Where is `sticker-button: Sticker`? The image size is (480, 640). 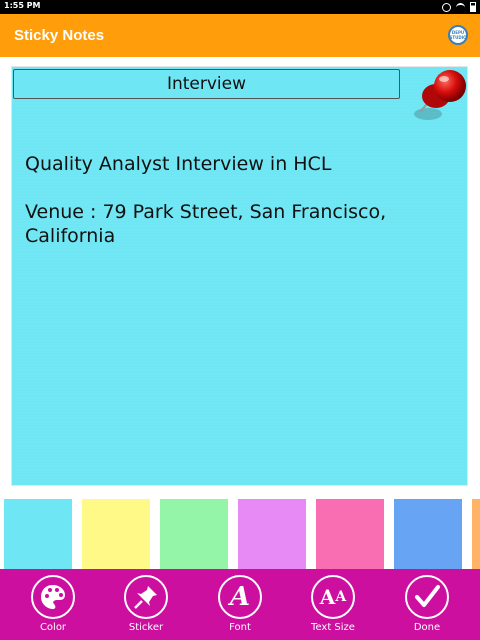
sticker-button: Sticker is located at coordinates (146, 604).